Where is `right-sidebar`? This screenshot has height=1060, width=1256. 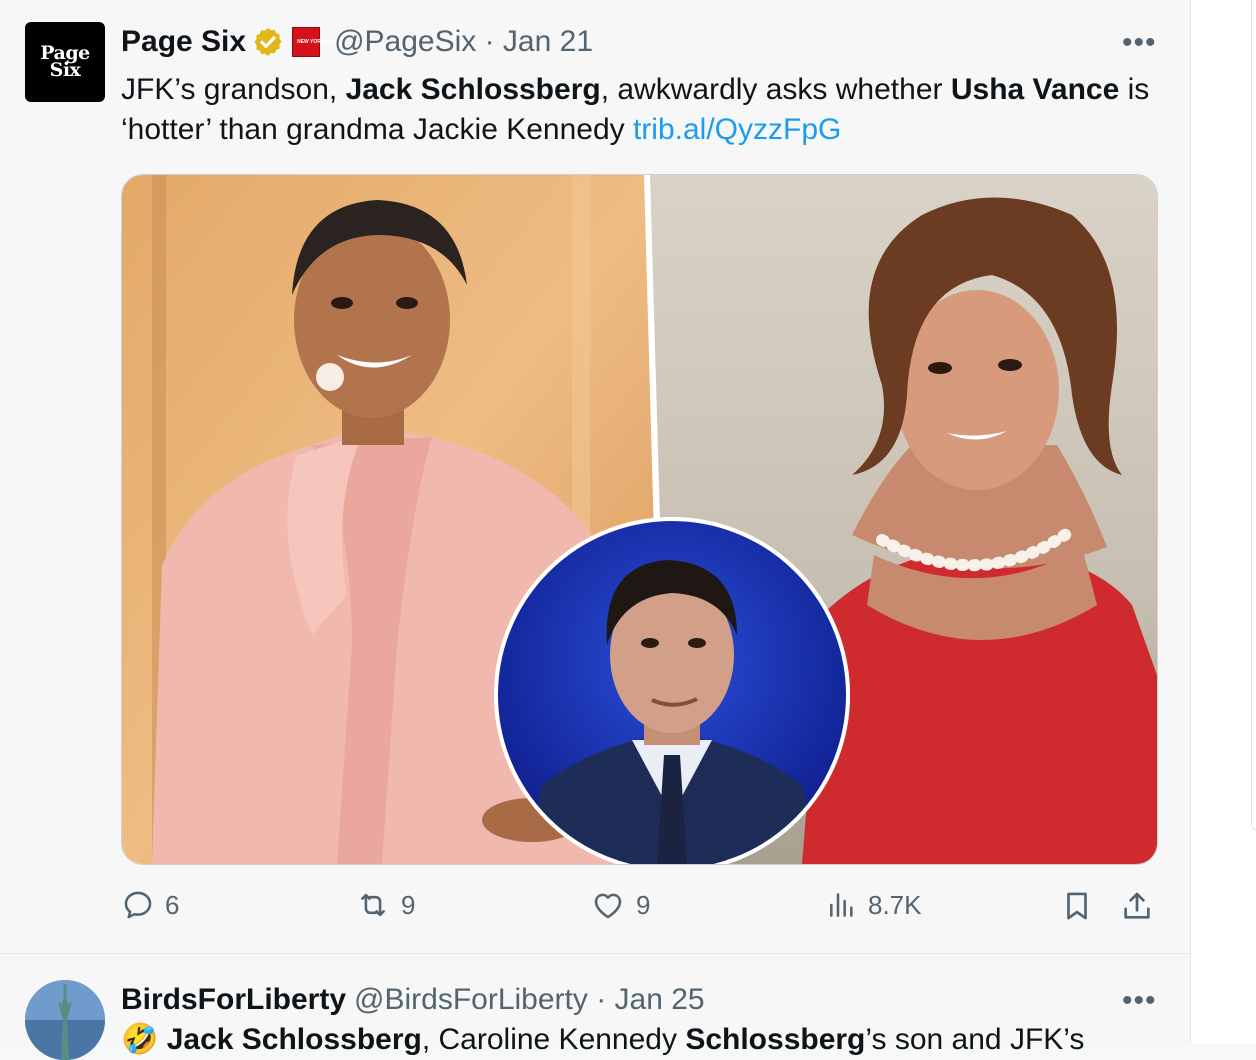 right-sidebar is located at coordinates (1223, 522).